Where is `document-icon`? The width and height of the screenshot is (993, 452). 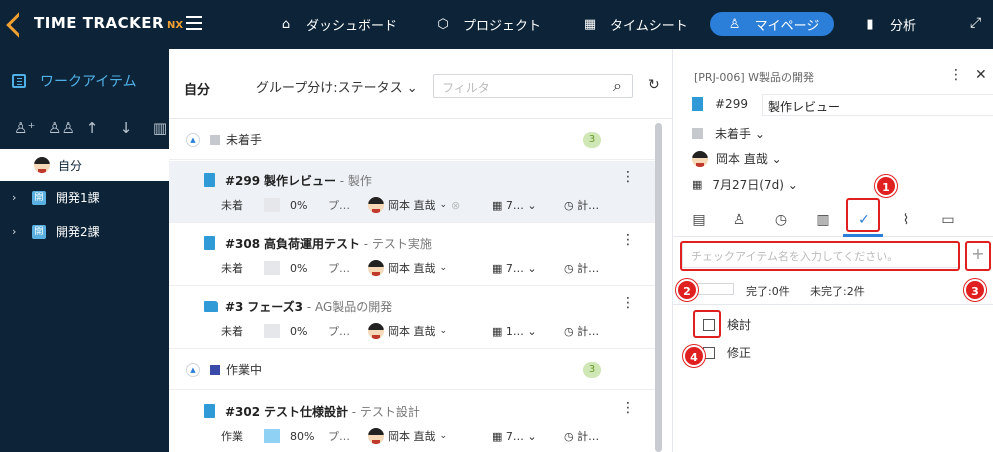
document-icon is located at coordinates (209, 243).